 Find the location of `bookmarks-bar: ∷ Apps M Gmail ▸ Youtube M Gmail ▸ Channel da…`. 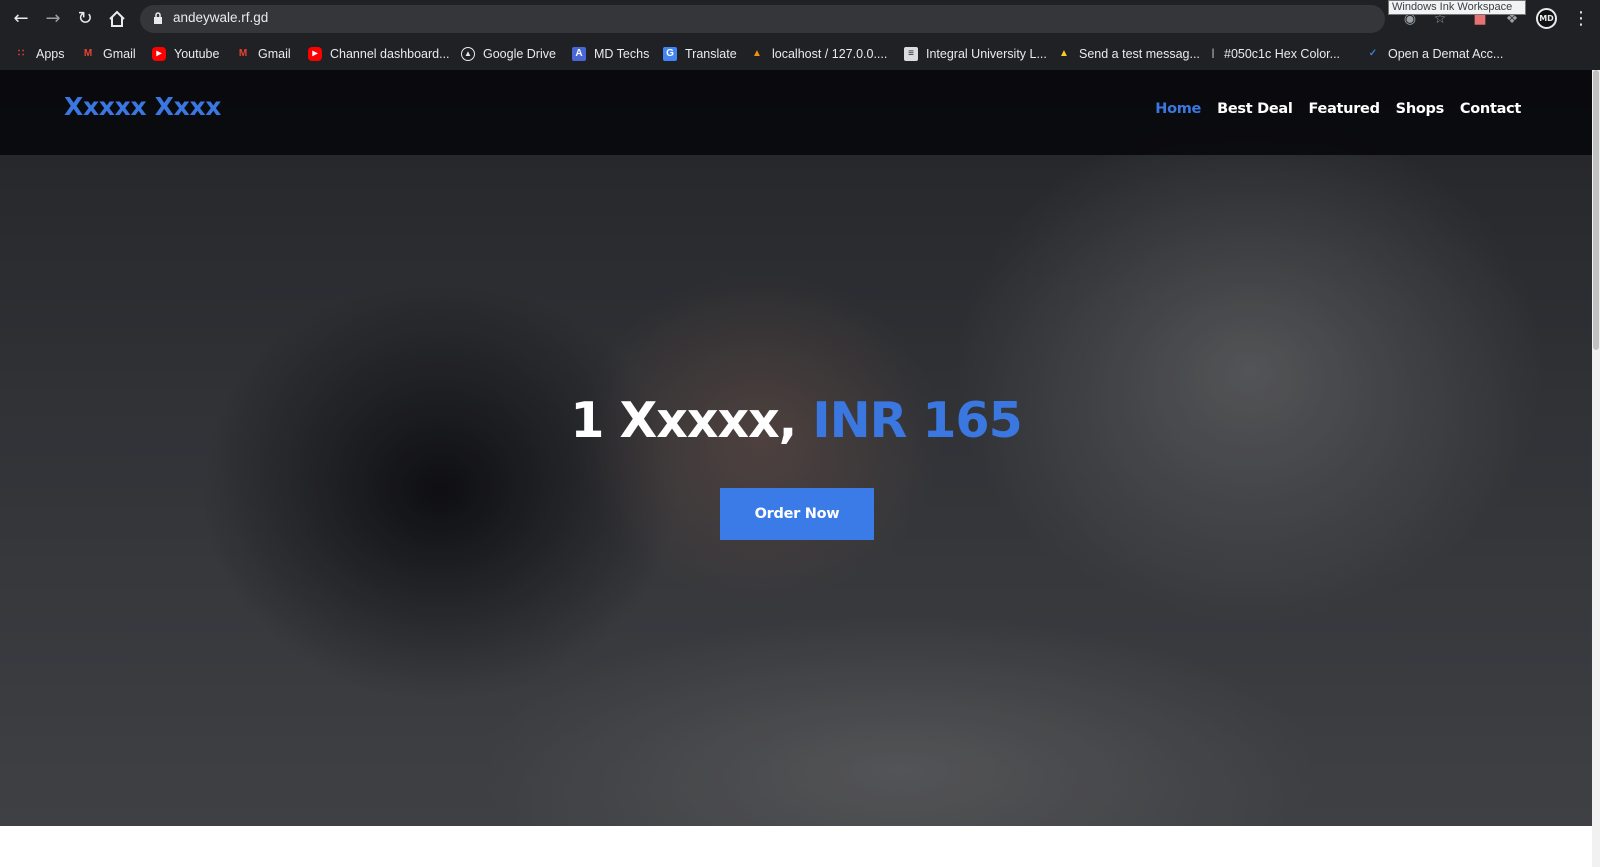

bookmarks-bar: ∷ Apps M Gmail ▸ Youtube M Gmail ▸ Channel da… is located at coordinates (800, 53).